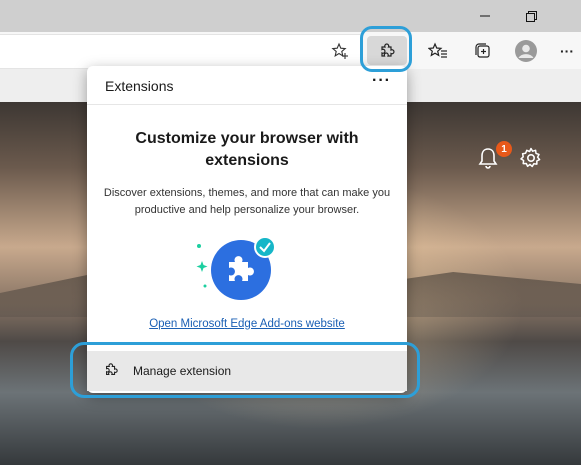 The height and width of the screenshot is (465, 581). Describe the element at coordinates (567, 50) in the screenshot. I see `more-menu-button: ···` at that location.